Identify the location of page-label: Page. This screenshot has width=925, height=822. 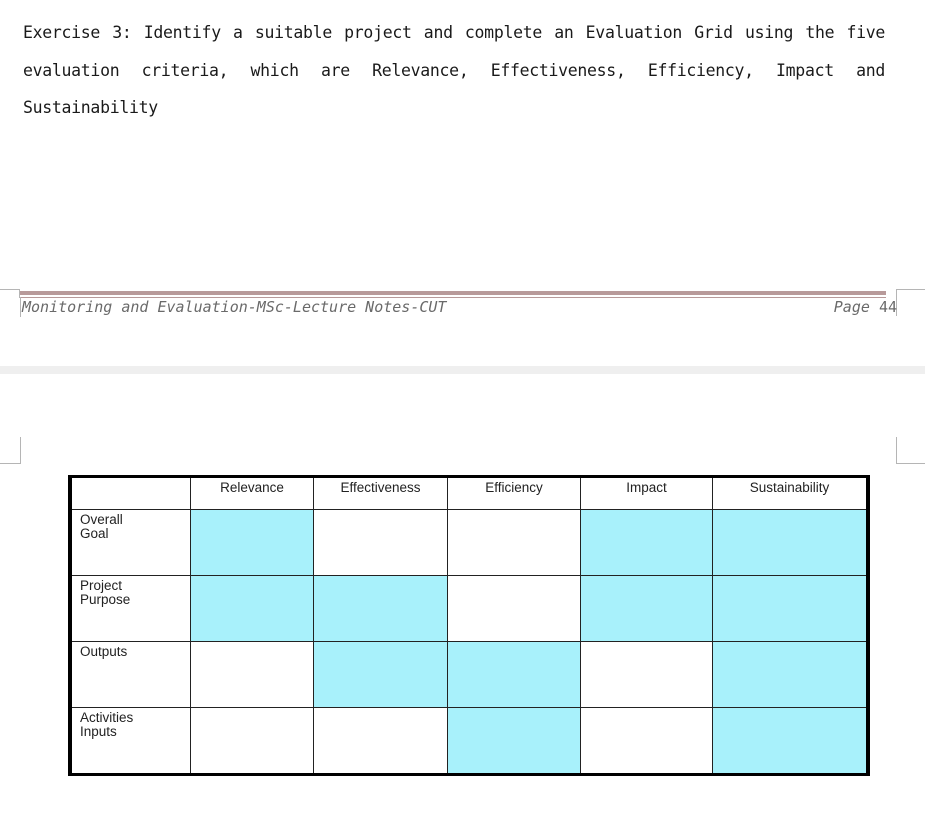
(851, 307).